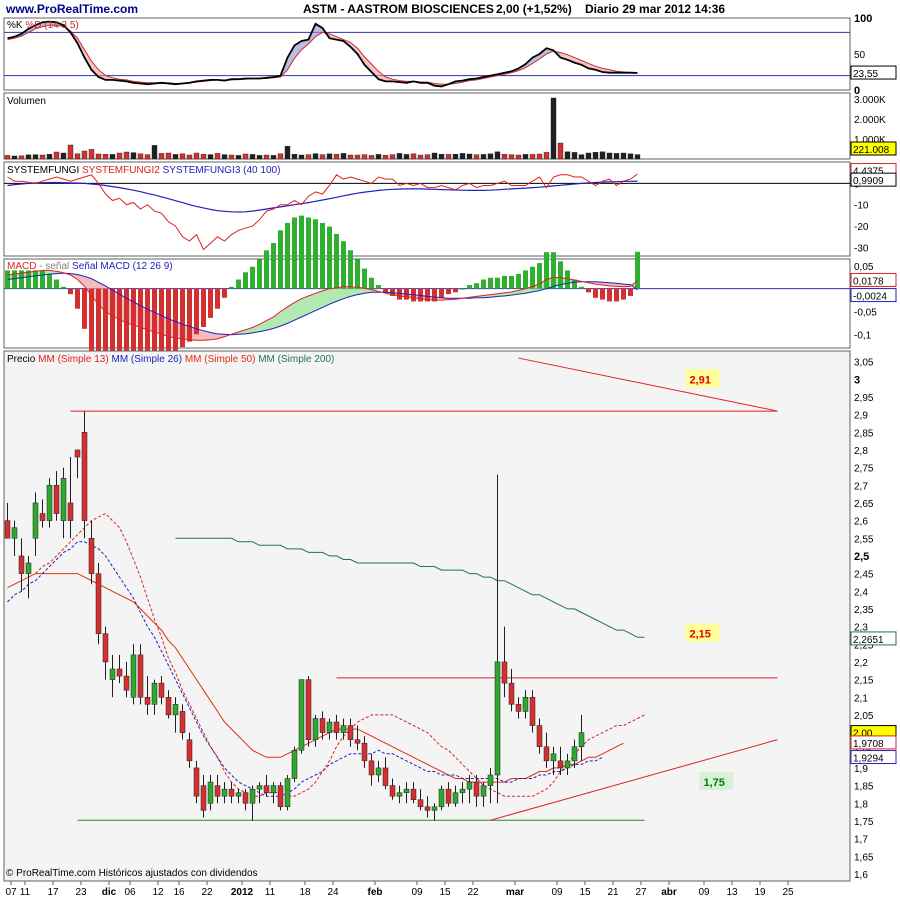 The width and height of the screenshot is (900, 900). What do you see at coordinates (864, 681) in the screenshot?
I see `price-tick: 2,15` at bounding box center [864, 681].